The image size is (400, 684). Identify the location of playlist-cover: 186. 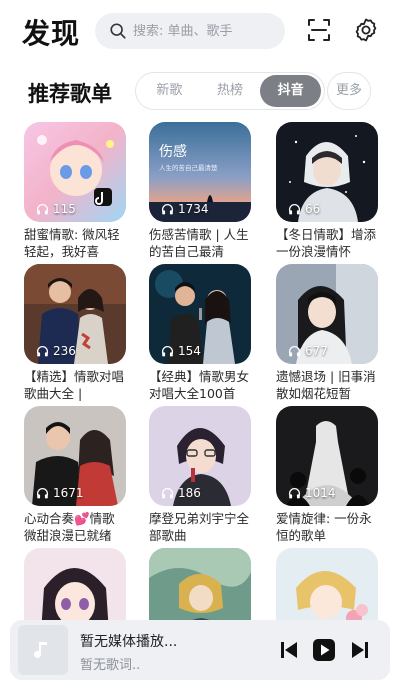
(200, 456).